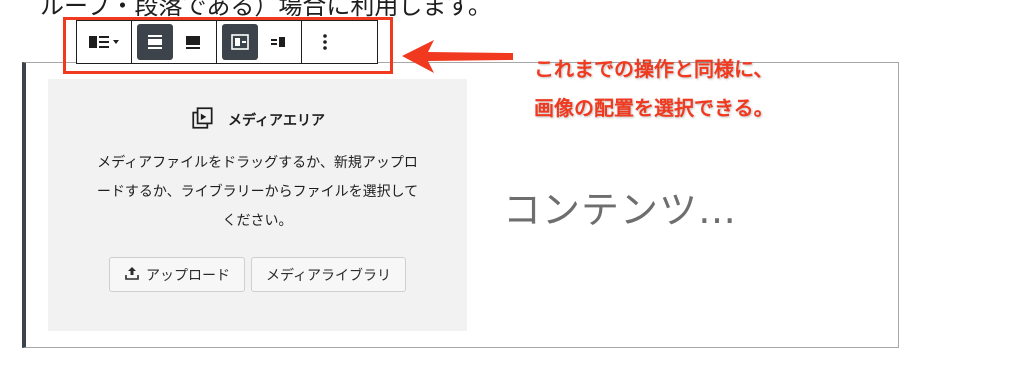  What do you see at coordinates (228, 45) in the screenshot?
I see `highlight-box` at bounding box center [228, 45].